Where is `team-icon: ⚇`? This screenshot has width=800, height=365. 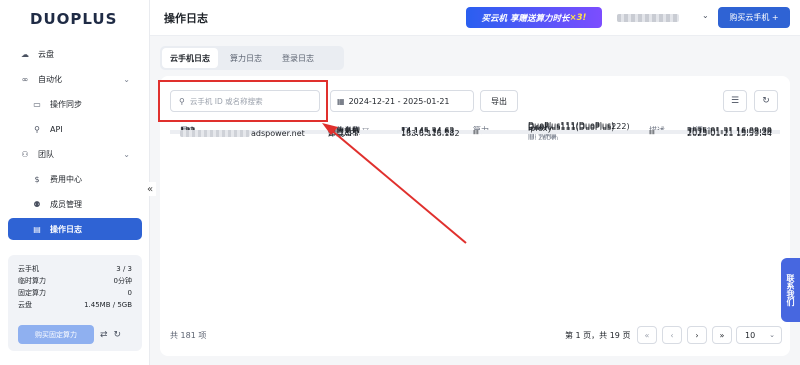
team-icon: ⚇ is located at coordinates (25, 154).